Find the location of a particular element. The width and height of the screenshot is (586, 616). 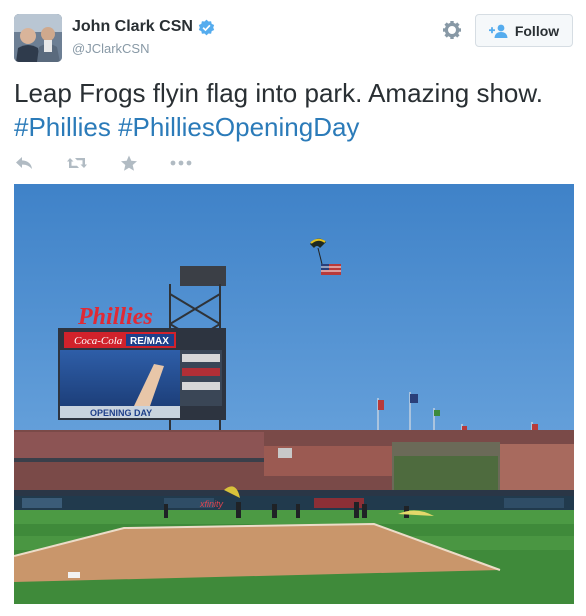

avatar is located at coordinates (38, 38).